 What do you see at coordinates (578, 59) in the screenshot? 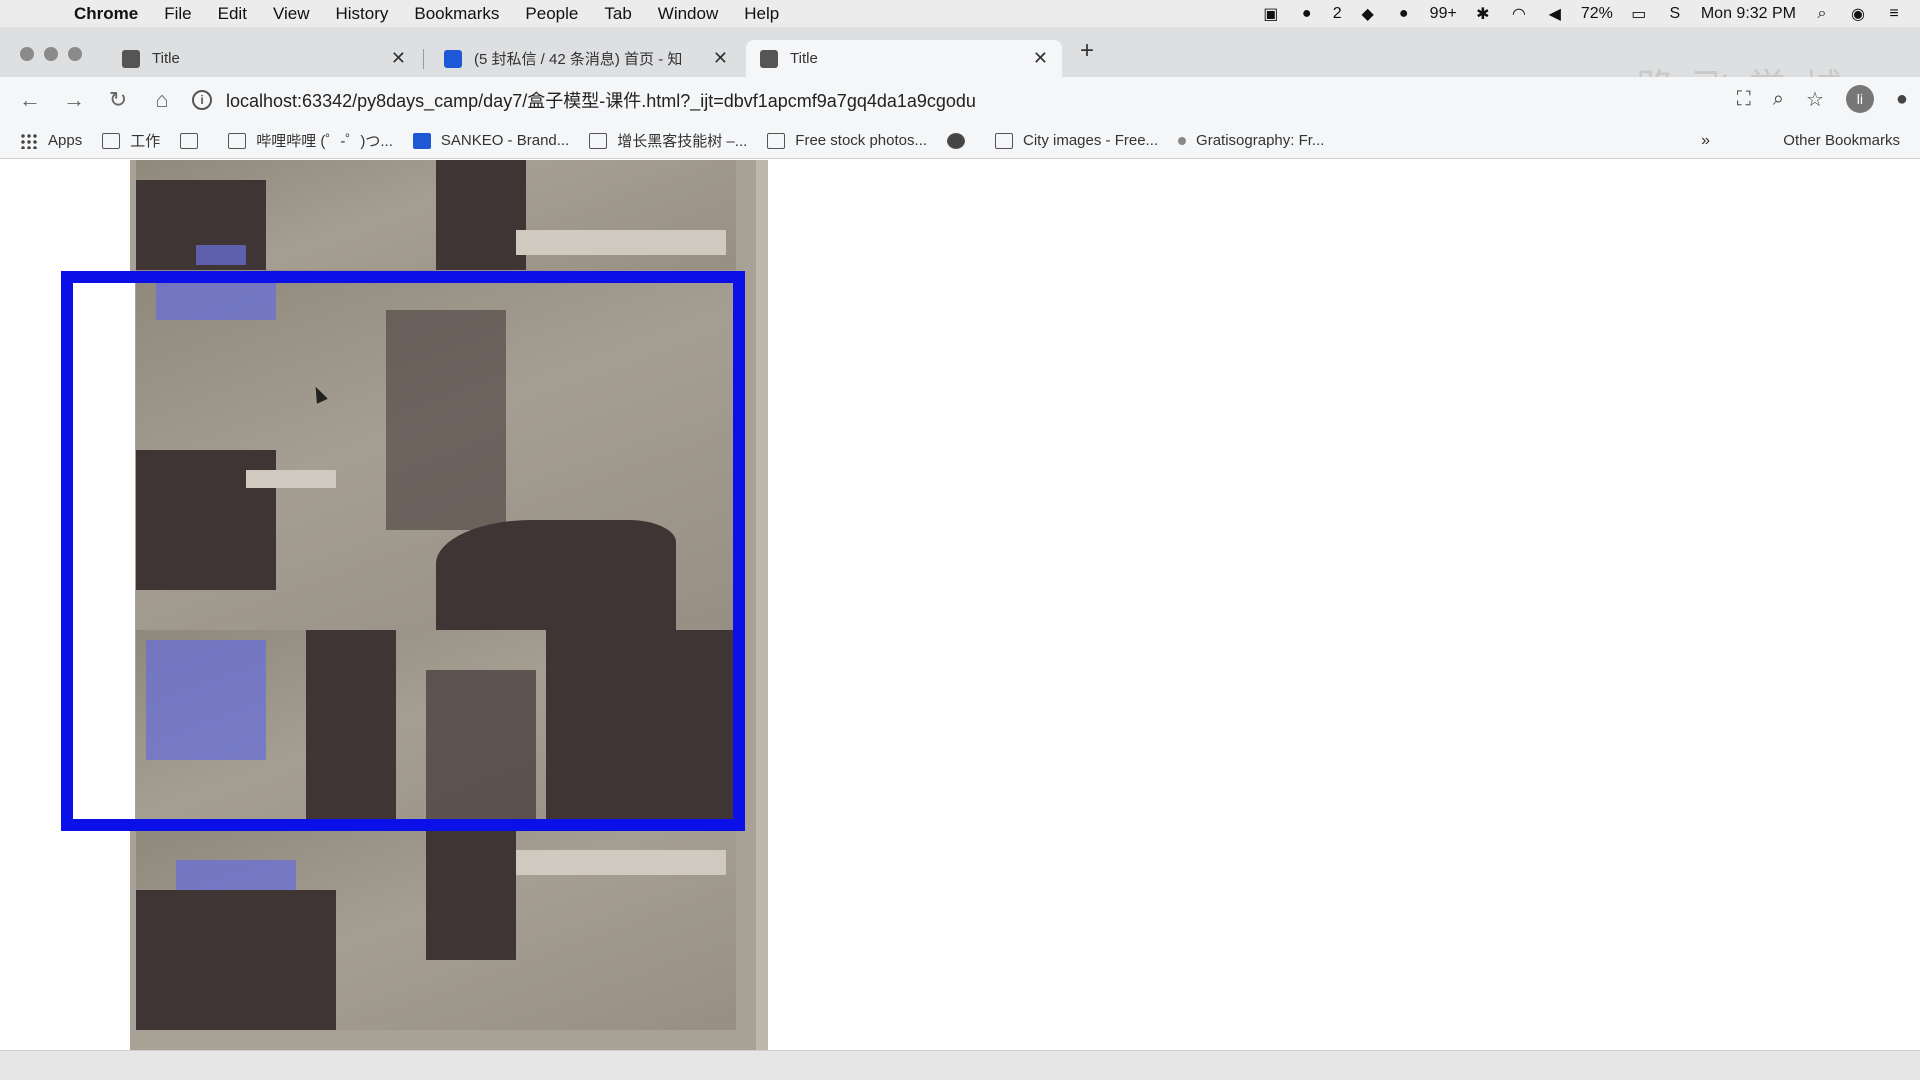
I see `tab-label: (5 封私信 / 42 条消息) 首页 - 知` at bounding box center [578, 59].